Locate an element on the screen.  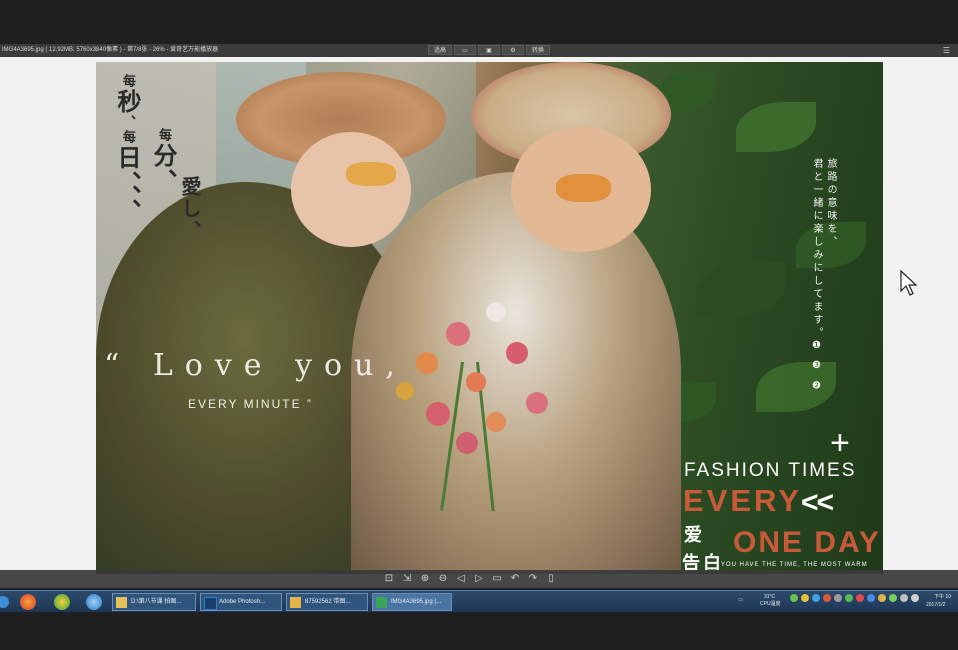
viewer-app-icon is located at coordinates (381, 602).